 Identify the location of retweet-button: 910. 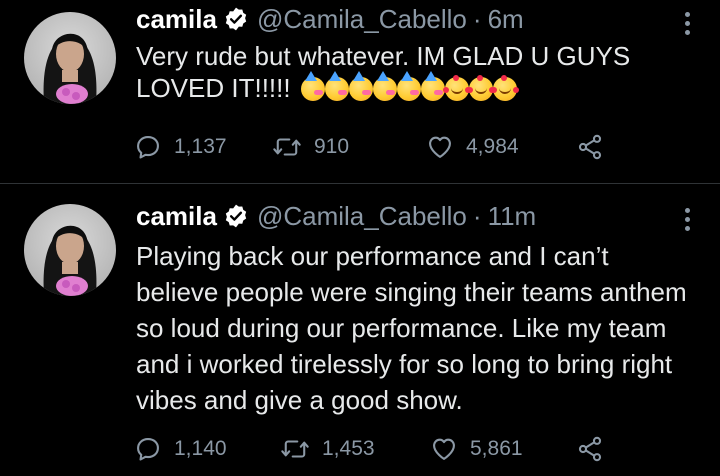
(310, 147).